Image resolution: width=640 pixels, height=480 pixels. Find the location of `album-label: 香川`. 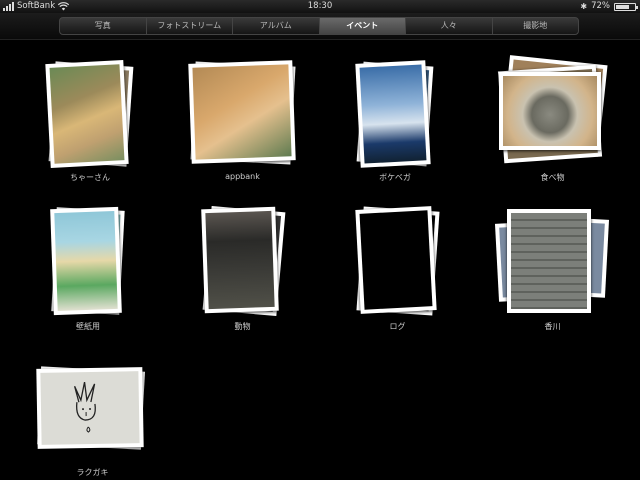

album-label: 香川 is located at coordinates (552, 326).